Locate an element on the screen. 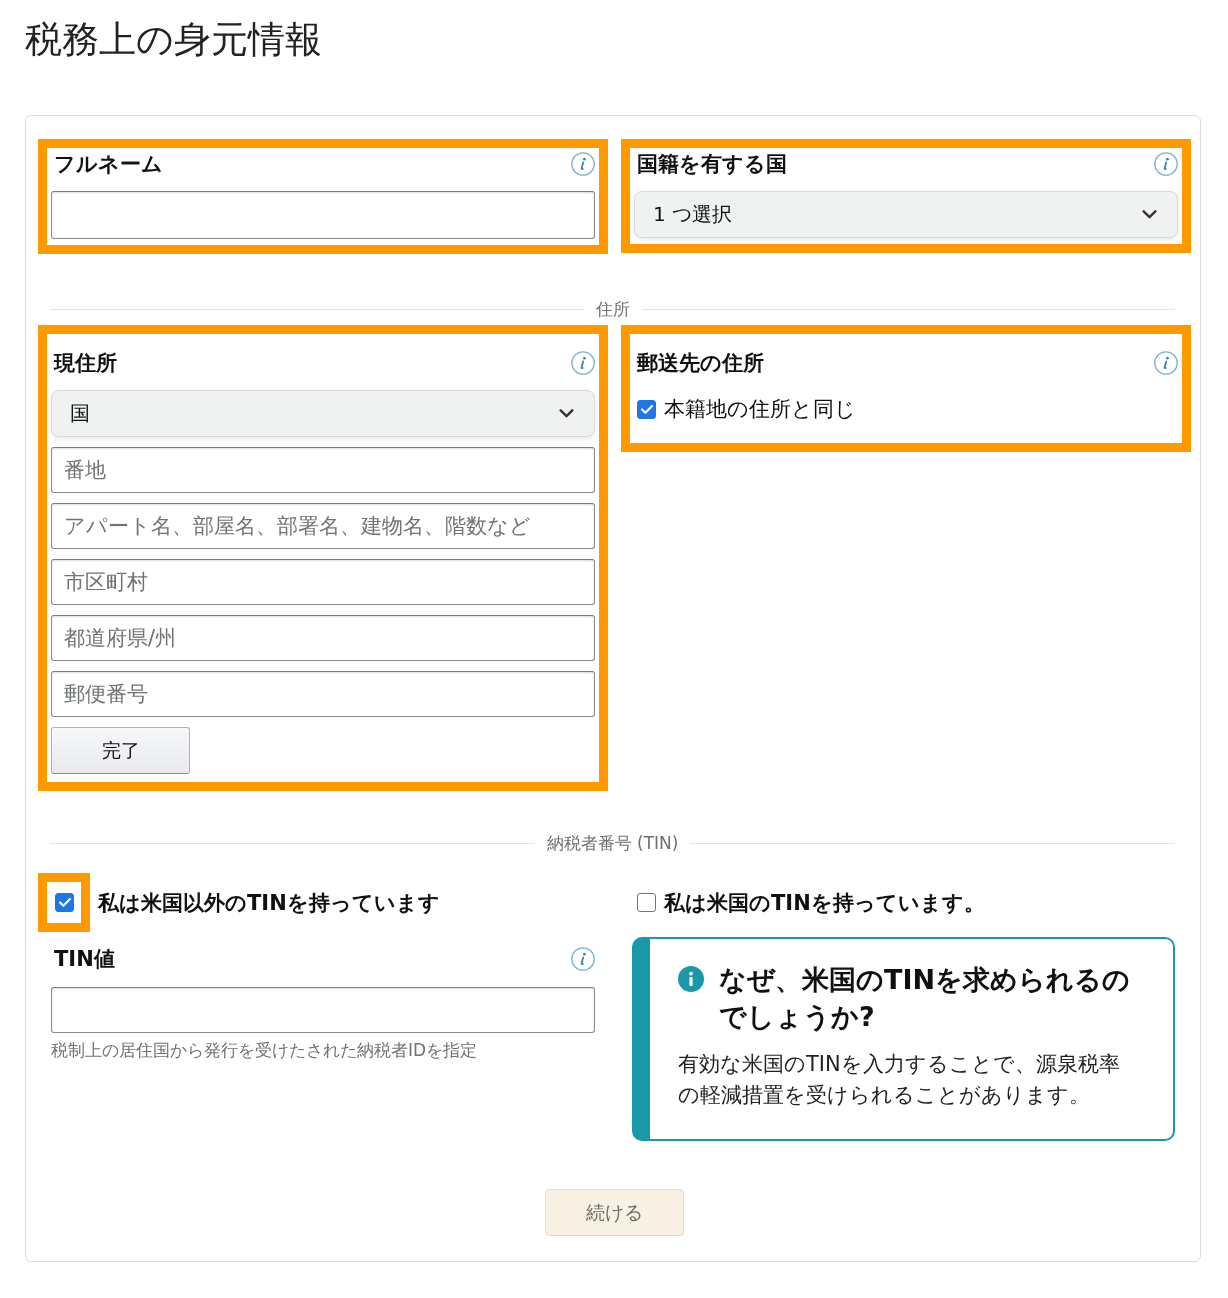 This screenshot has height=1298, width=1228. checkbox-label: 私は米国のTINを持っています。 is located at coordinates (824, 902).